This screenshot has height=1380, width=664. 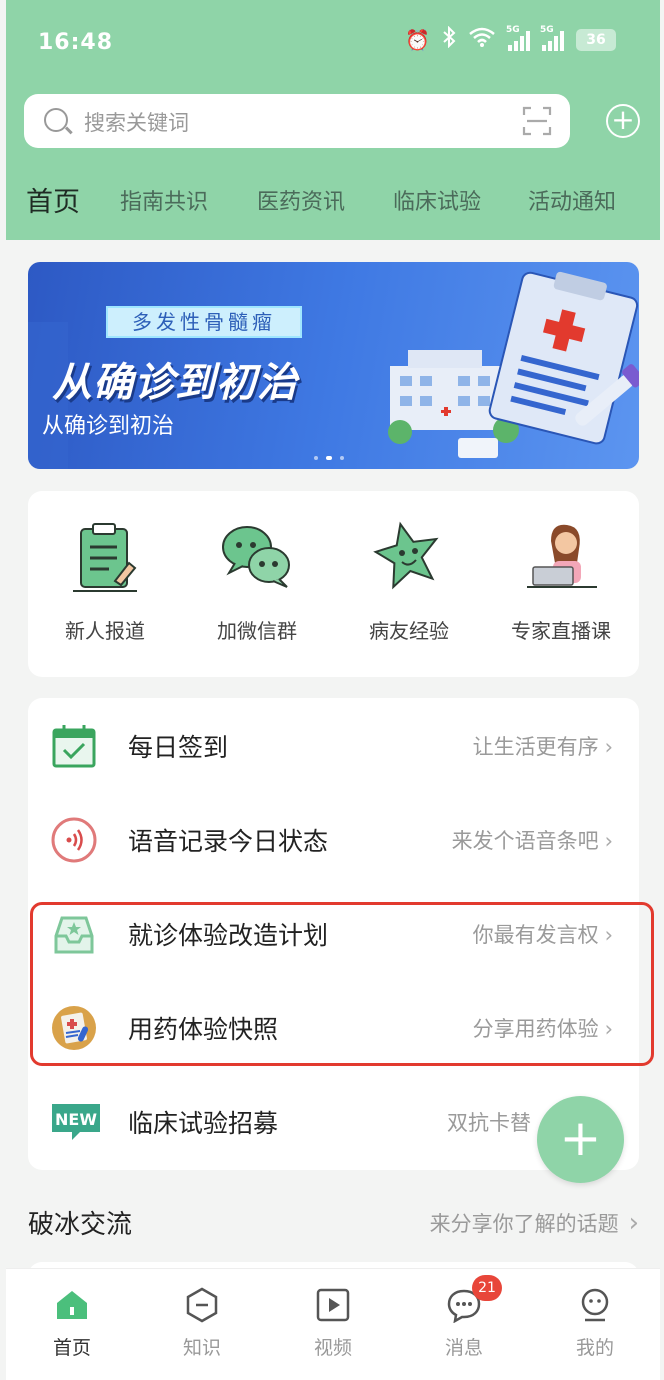 What do you see at coordinates (417, 39) in the screenshot?
I see `alarm-icon: ⏰` at bounding box center [417, 39].